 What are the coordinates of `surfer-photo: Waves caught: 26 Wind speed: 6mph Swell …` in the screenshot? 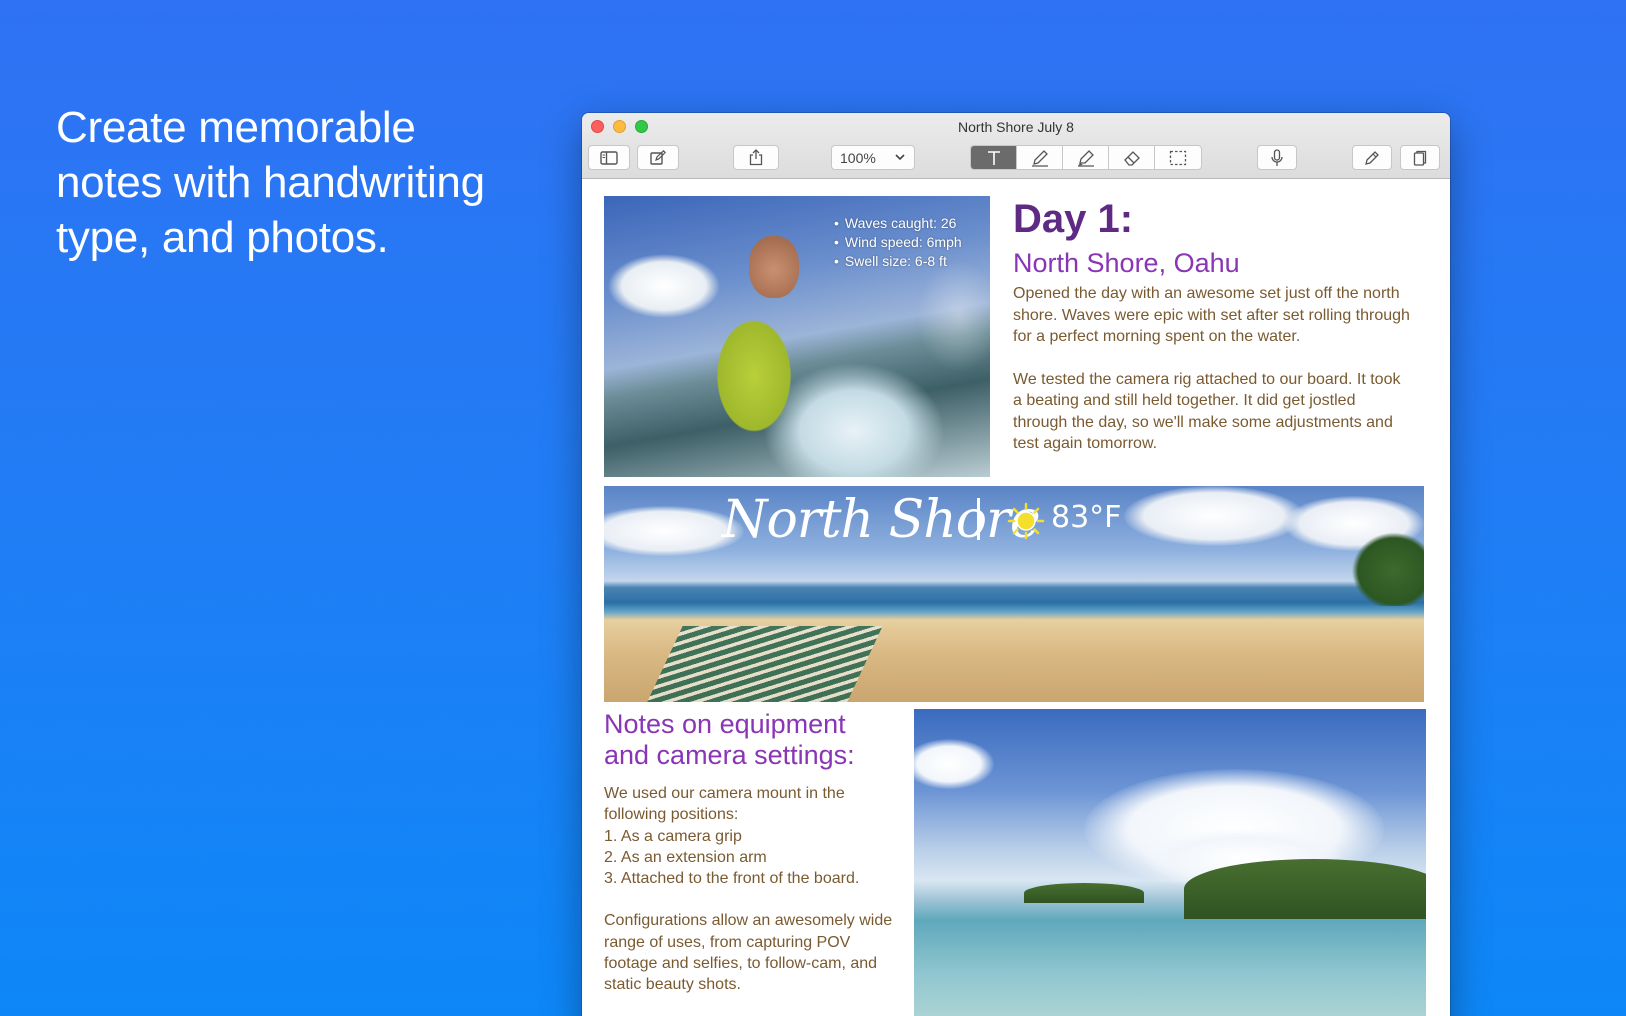 It's located at (797, 336).